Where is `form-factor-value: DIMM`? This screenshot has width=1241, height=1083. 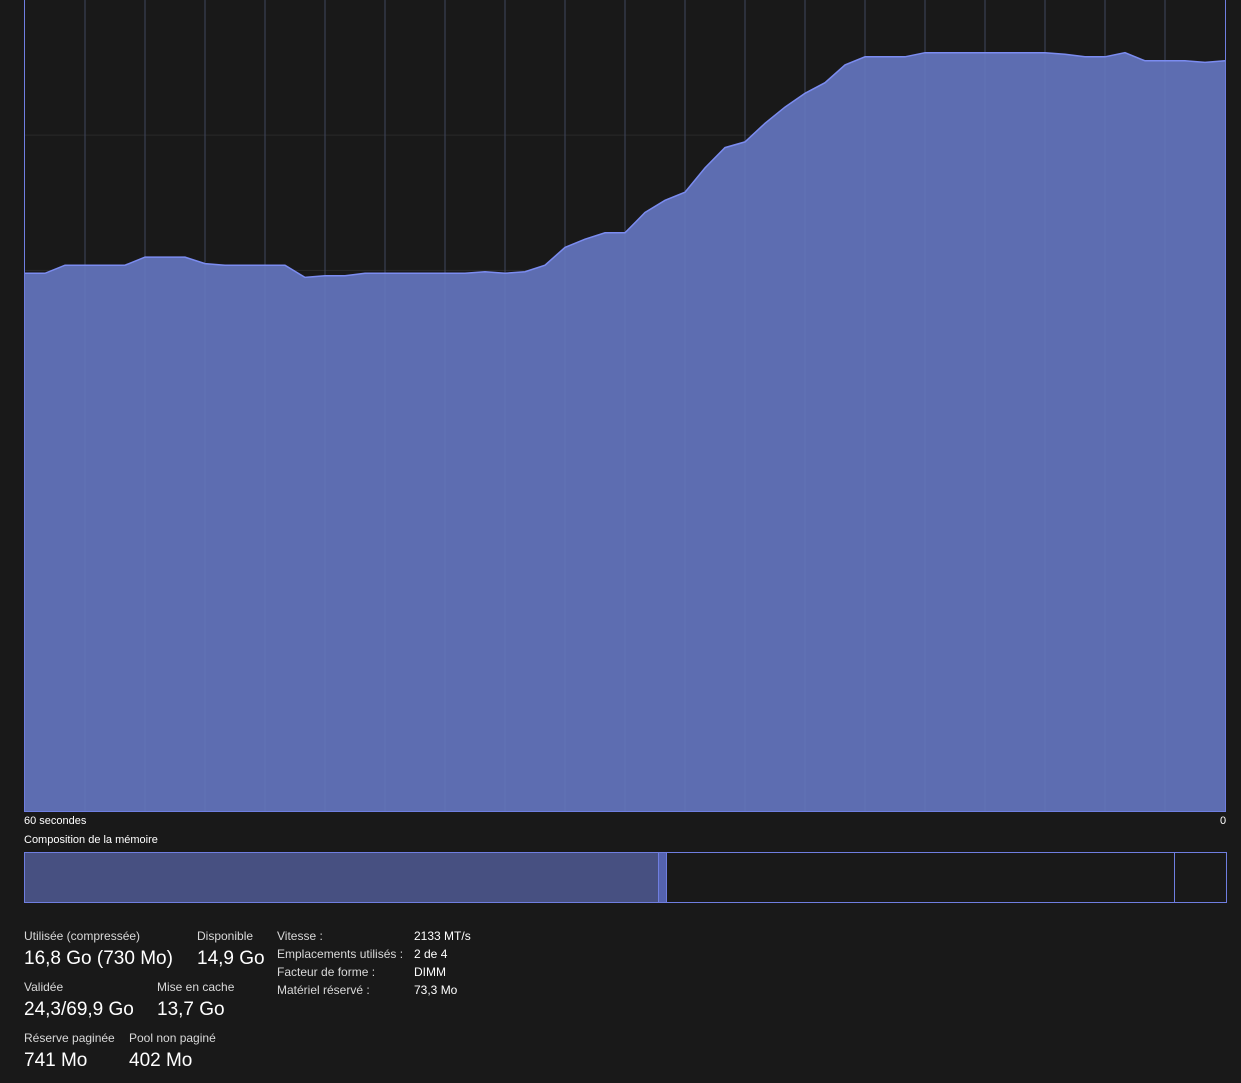 form-factor-value: DIMM is located at coordinates (430, 972).